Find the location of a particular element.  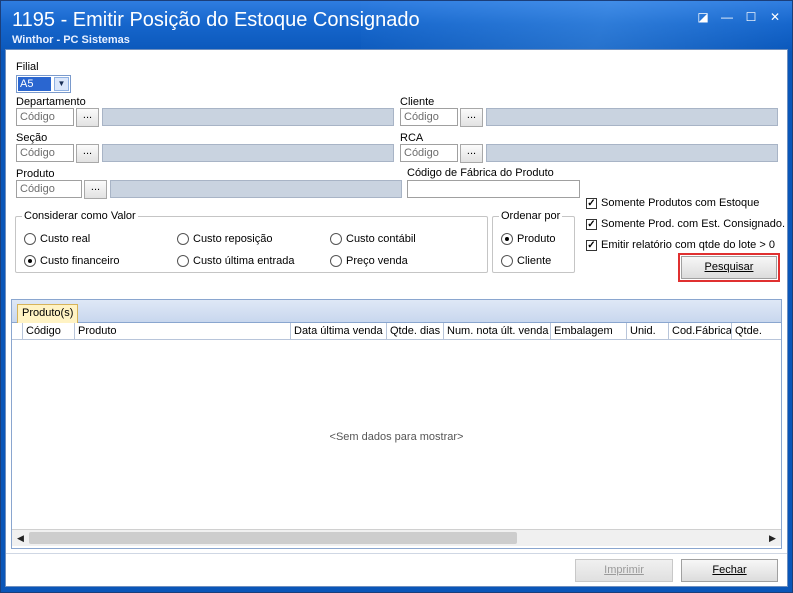

radio-custo-ultima-entrada: Custo última entrada is located at coordinates (236, 261).